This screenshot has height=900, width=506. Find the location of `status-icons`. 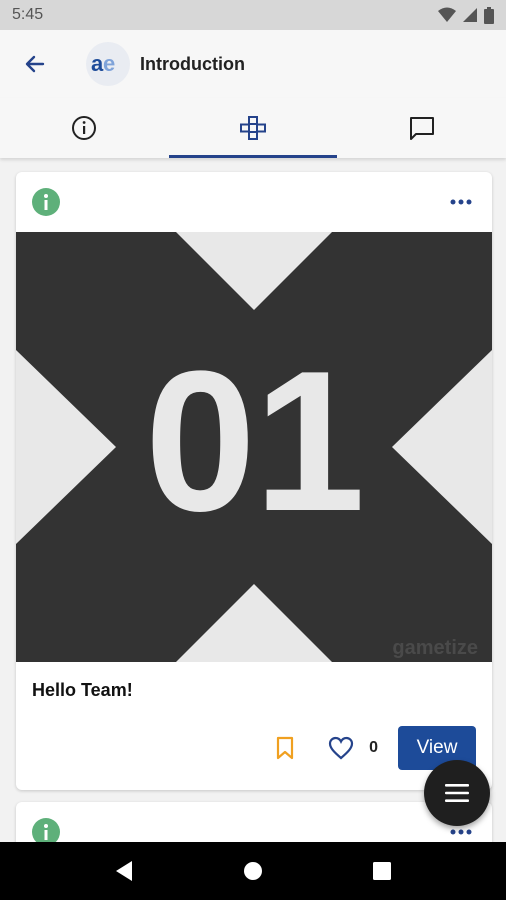

status-icons is located at coordinates (466, 15).